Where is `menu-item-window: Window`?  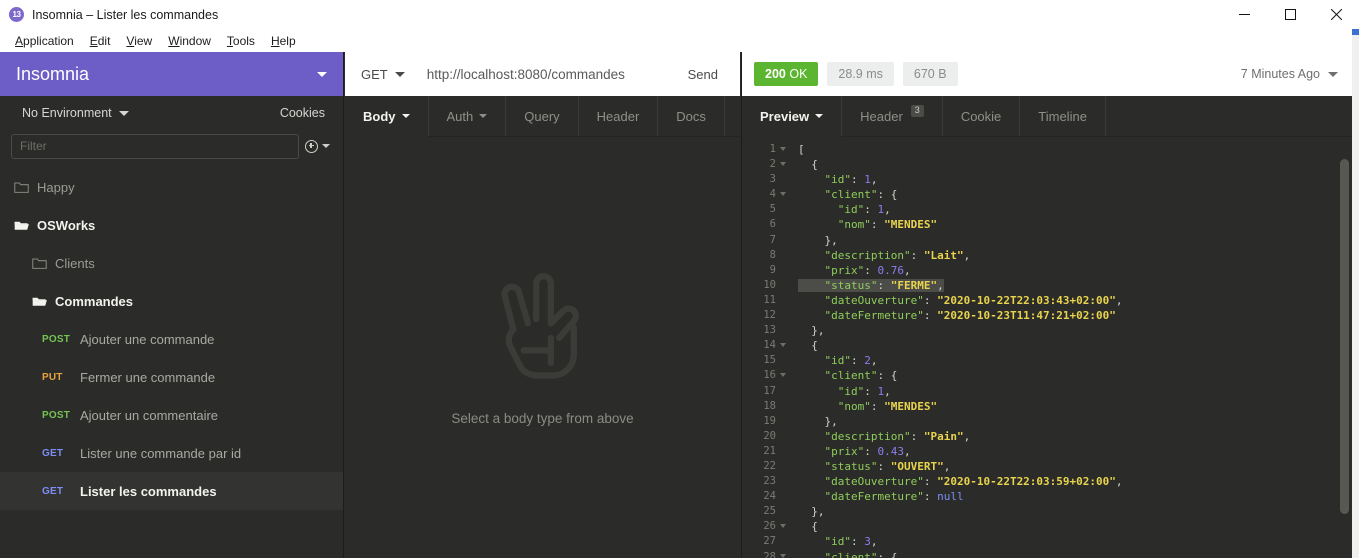
menu-item-window: Window is located at coordinates (189, 41).